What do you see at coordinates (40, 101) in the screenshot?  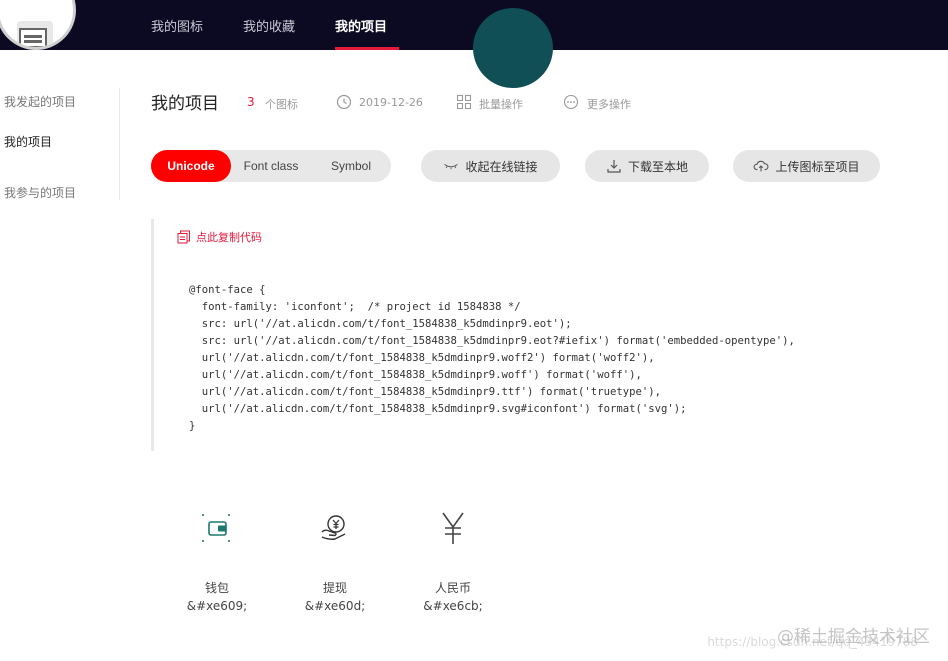 I see `sidebar-item-initiated: 我发起的项目` at bounding box center [40, 101].